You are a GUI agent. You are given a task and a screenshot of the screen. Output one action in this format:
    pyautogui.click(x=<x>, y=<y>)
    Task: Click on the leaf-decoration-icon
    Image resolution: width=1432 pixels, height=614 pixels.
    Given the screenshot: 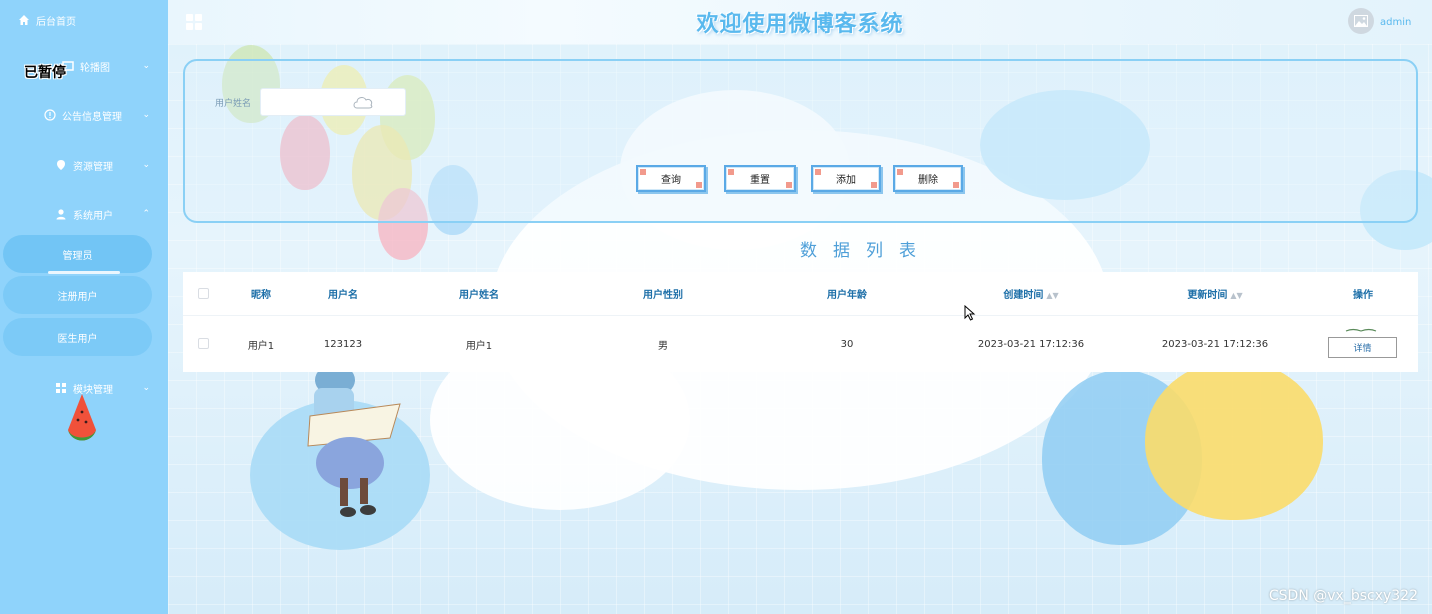 What is the action you would take?
    pyautogui.click(x=1361, y=330)
    